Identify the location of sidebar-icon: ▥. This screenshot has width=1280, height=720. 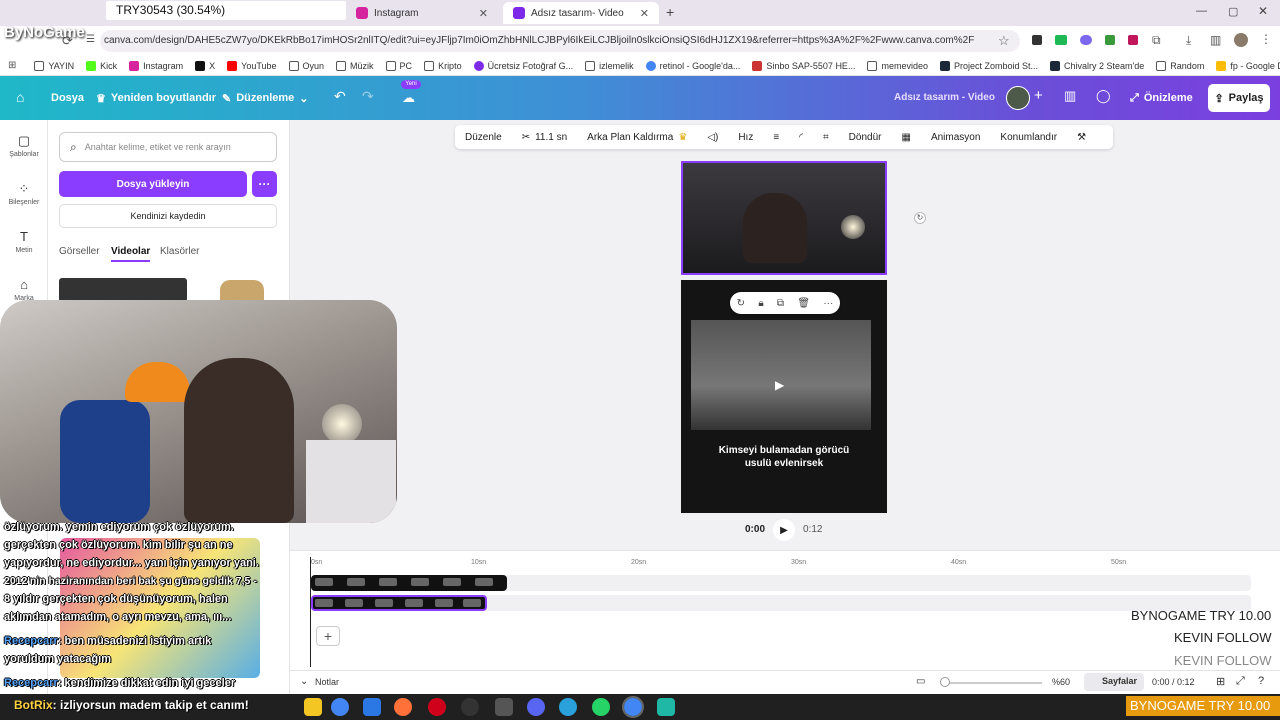
(1215, 40).